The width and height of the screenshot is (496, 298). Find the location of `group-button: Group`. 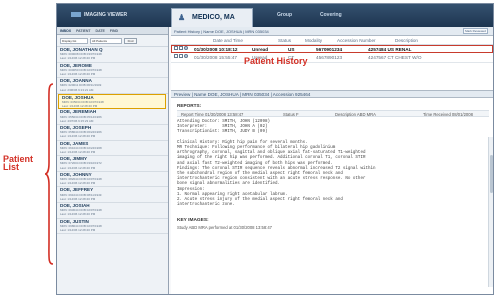

group-button: Group is located at coordinates (284, 15).